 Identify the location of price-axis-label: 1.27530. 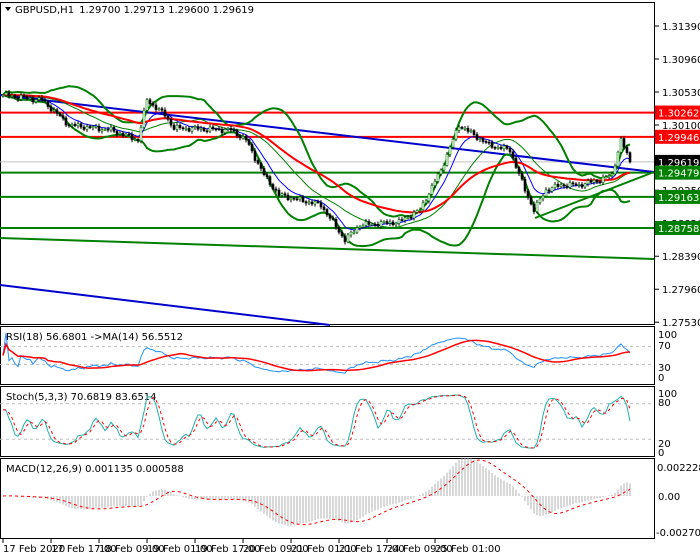
(681, 323).